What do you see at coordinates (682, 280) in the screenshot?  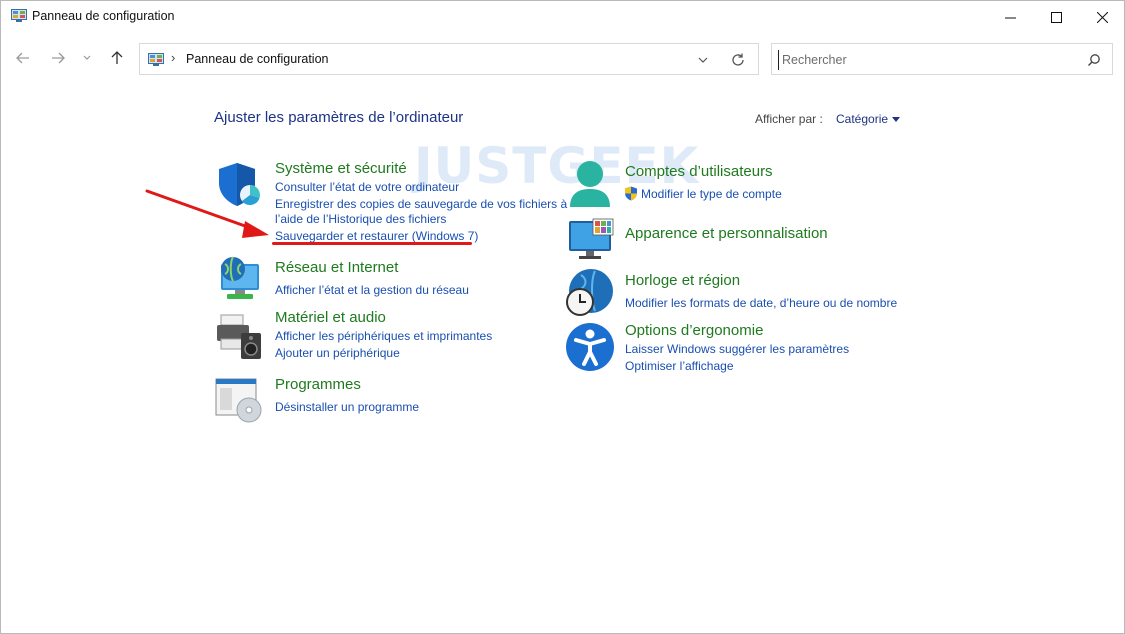 I see `category-clock-region: Horloge et région` at bounding box center [682, 280].